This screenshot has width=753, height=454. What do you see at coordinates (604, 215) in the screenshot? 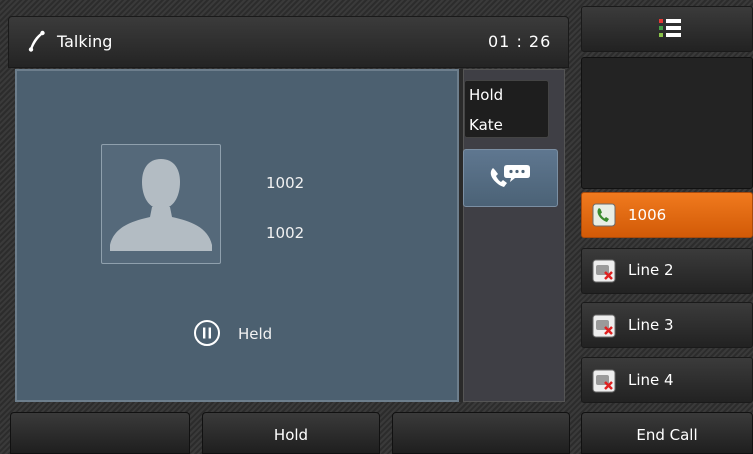
I see `handset-active-icon` at bounding box center [604, 215].